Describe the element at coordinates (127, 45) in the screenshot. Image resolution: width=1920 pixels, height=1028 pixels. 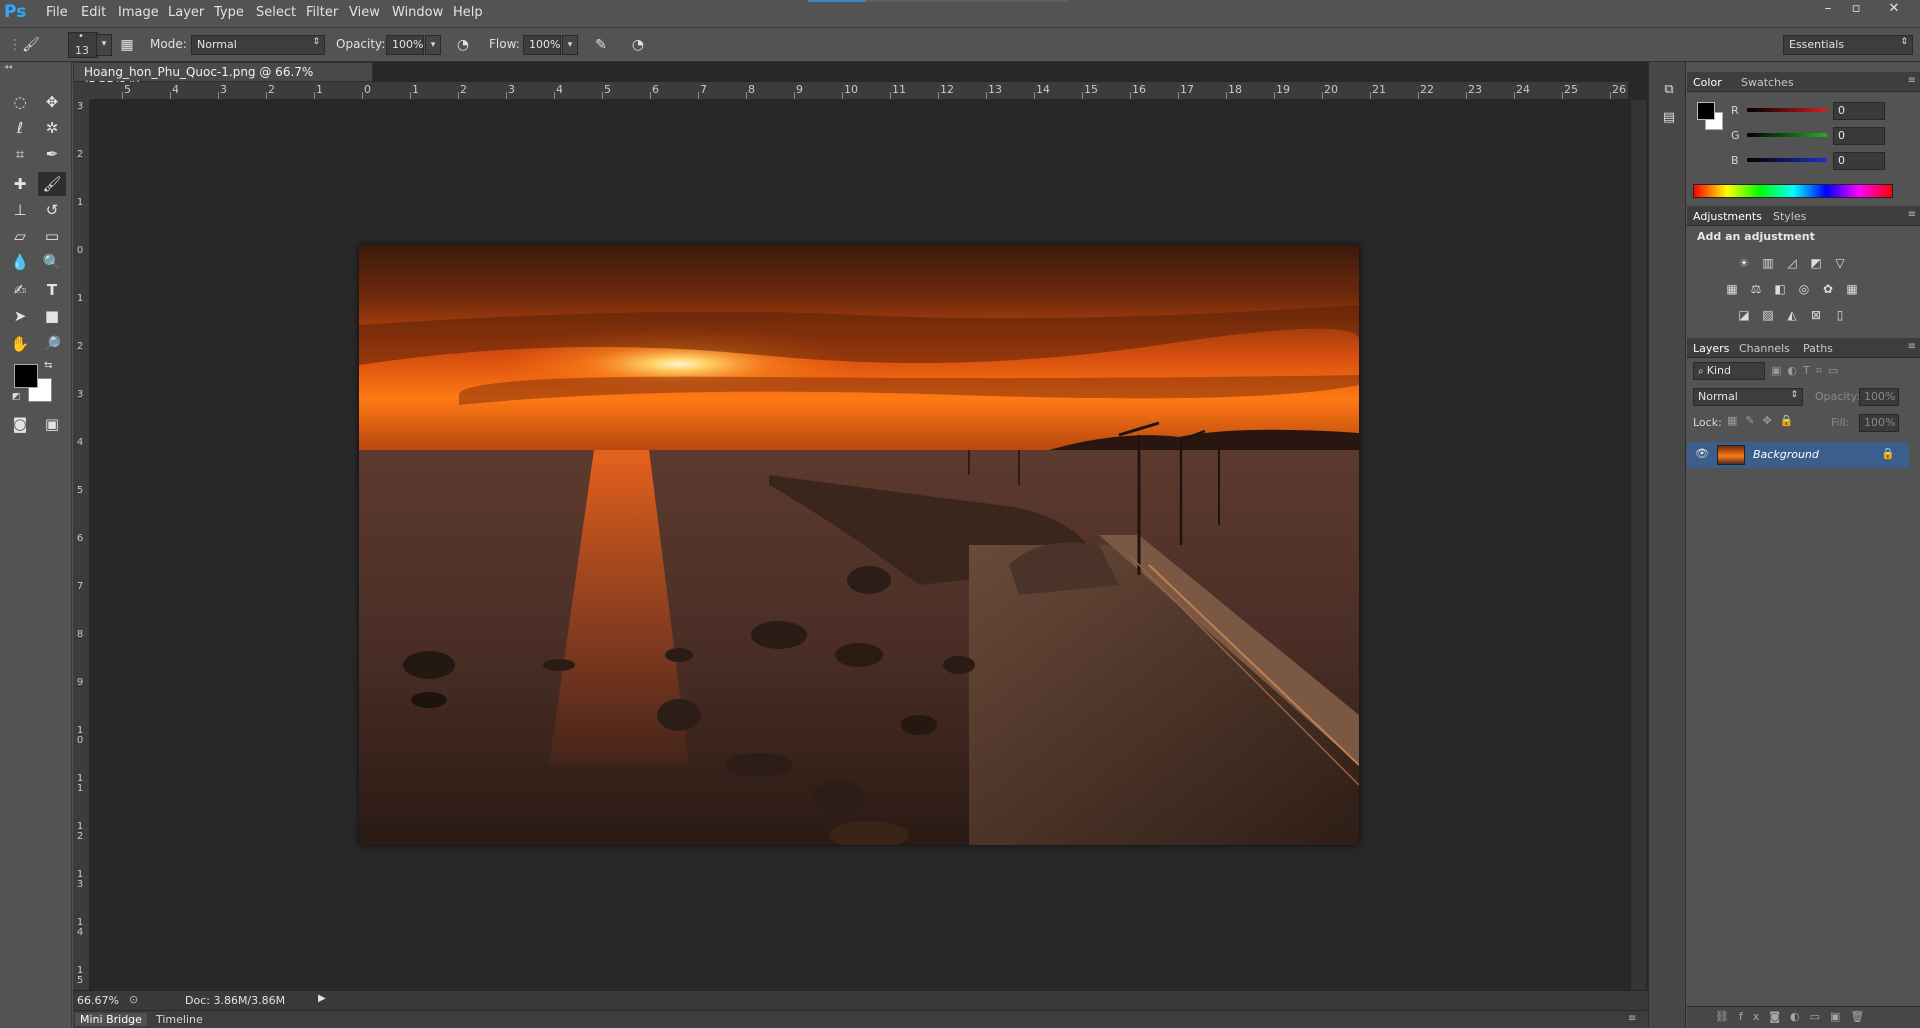
I see `brush-panel-icon: ▦` at that location.